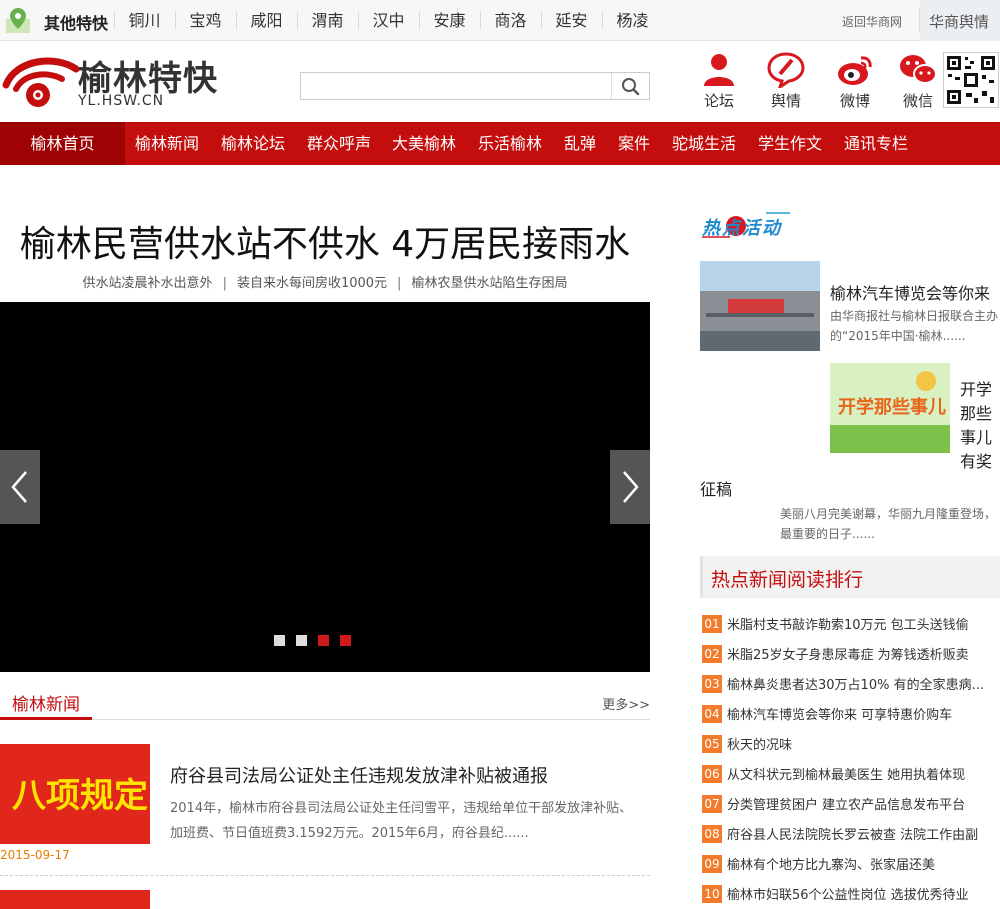  I want to click on activity-image-text: 开学那些事儿, so click(892, 407).